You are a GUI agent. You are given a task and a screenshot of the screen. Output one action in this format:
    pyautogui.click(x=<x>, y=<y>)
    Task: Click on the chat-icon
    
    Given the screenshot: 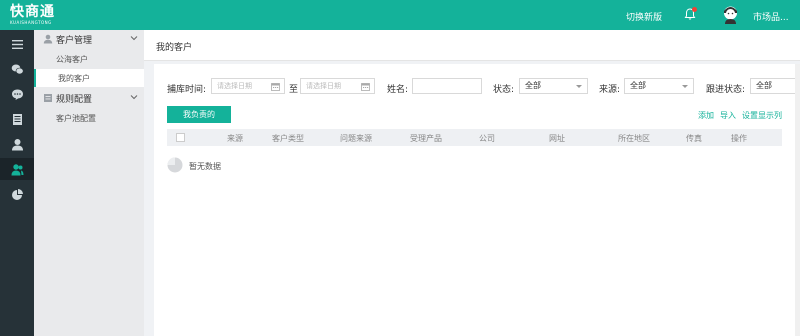 What is the action you would take?
    pyautogui.click(x=17, y=69)
    